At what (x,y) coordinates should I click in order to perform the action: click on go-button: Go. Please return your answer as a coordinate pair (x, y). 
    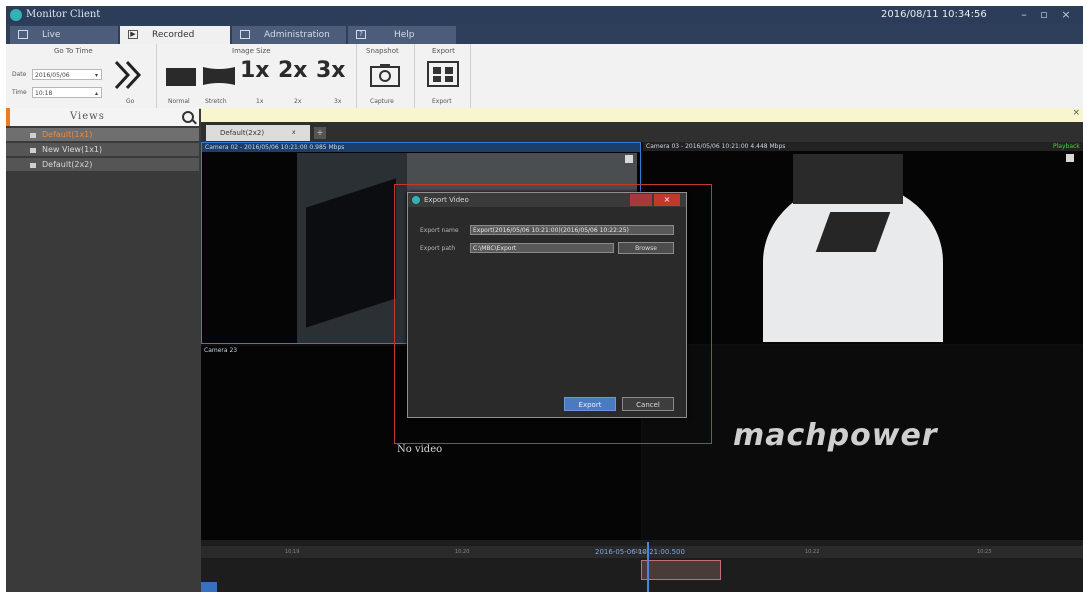
    Looking at the image, I should click on (130, 81).